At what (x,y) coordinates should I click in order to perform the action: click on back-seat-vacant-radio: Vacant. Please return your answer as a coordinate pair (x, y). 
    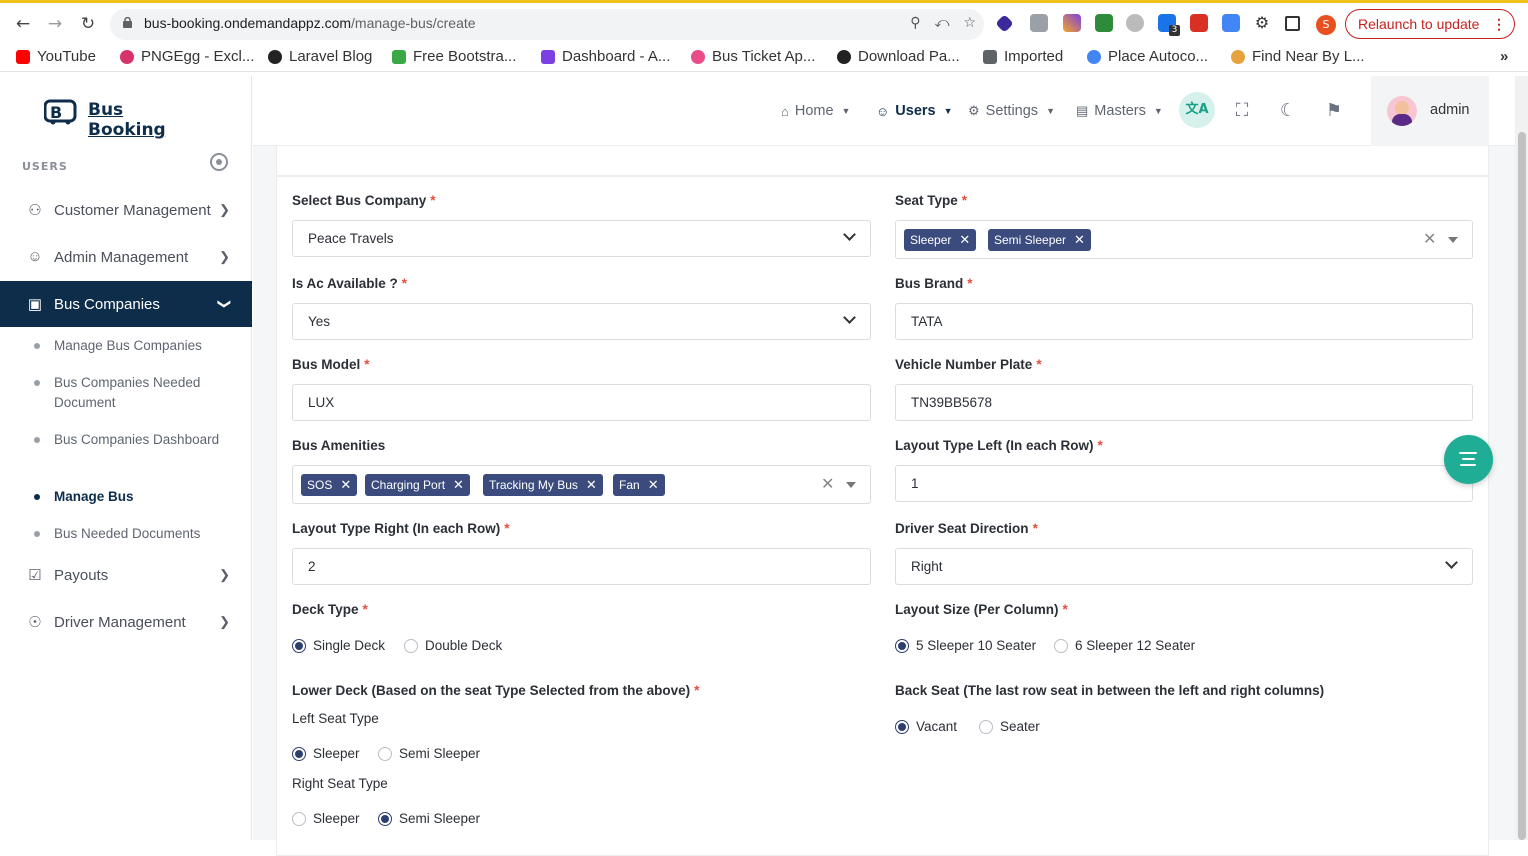
    Looking at the image, I should click on (926, 726).